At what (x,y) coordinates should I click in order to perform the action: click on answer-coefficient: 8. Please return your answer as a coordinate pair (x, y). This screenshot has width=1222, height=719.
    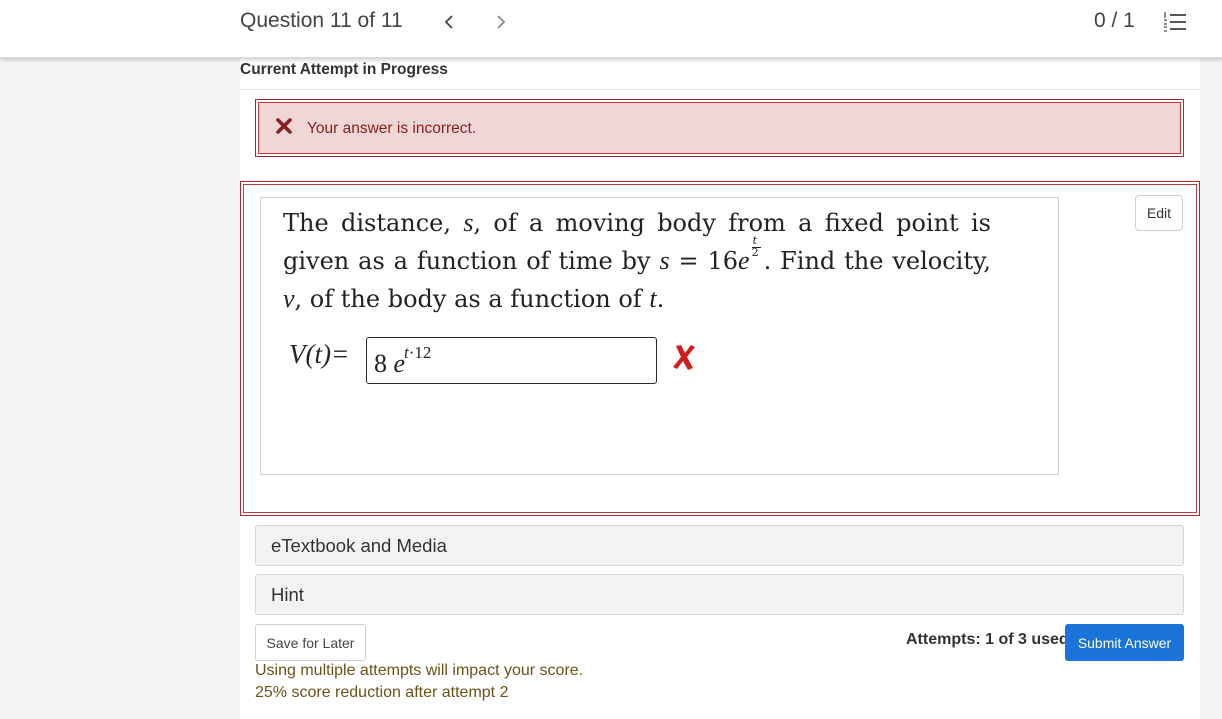
    Looking at the image, I should click on (384, 363).